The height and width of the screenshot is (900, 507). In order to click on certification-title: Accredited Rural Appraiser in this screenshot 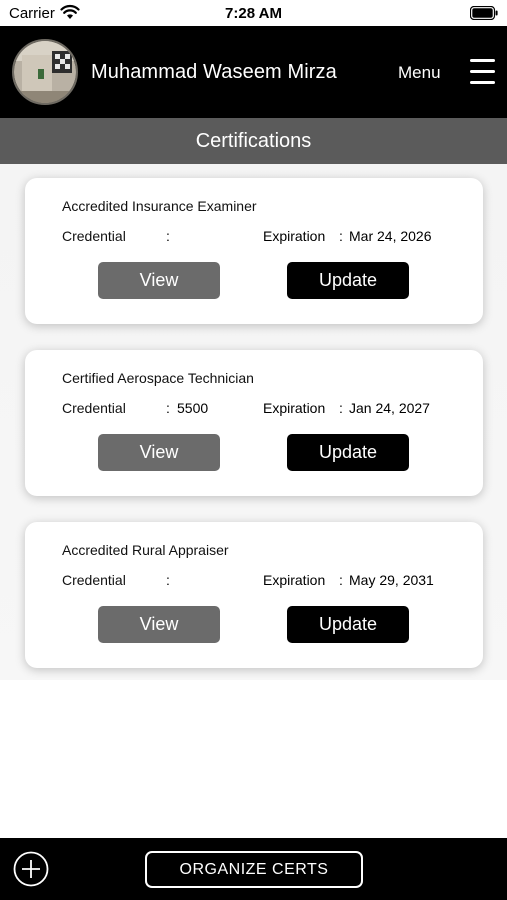, I will do `click(145, 550)`.